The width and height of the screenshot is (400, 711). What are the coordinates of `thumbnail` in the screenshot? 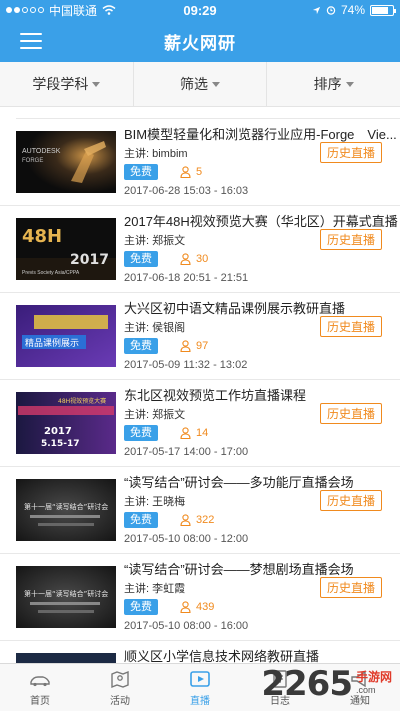 It's located at (66, 658).